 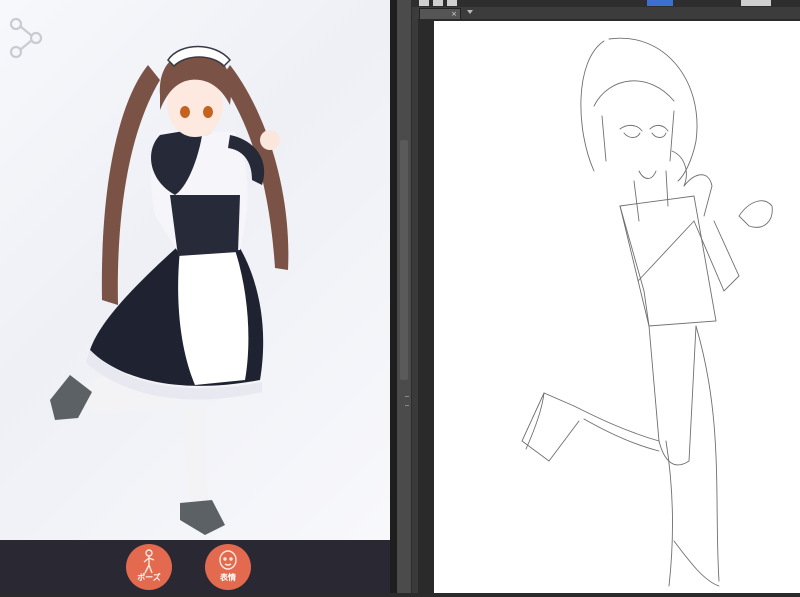 What do you see at coordinates (185, 112) in the screenshot?
I see `eye-left` at bounding box center [185, 112].